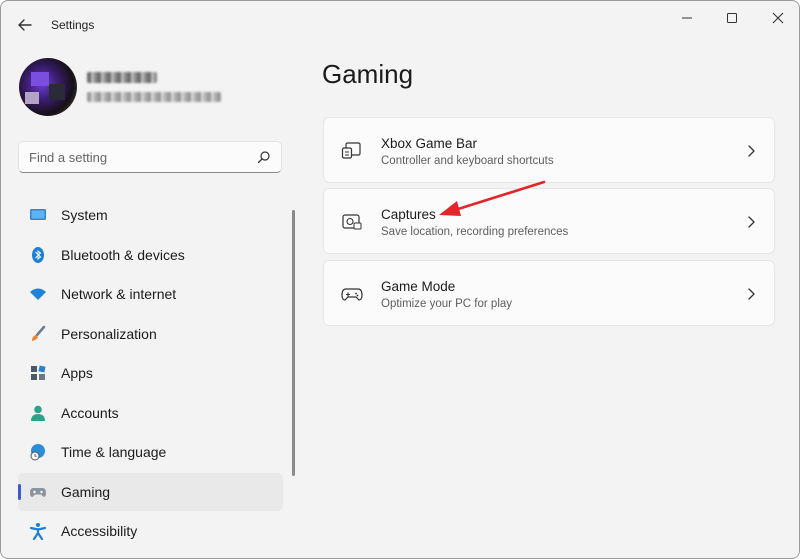 The height and width of the screenshot is (559, 800). Describe the element at coordinates (429, 143) in the screenshot. I see `card-title: Xbox Game Bar` at that location.